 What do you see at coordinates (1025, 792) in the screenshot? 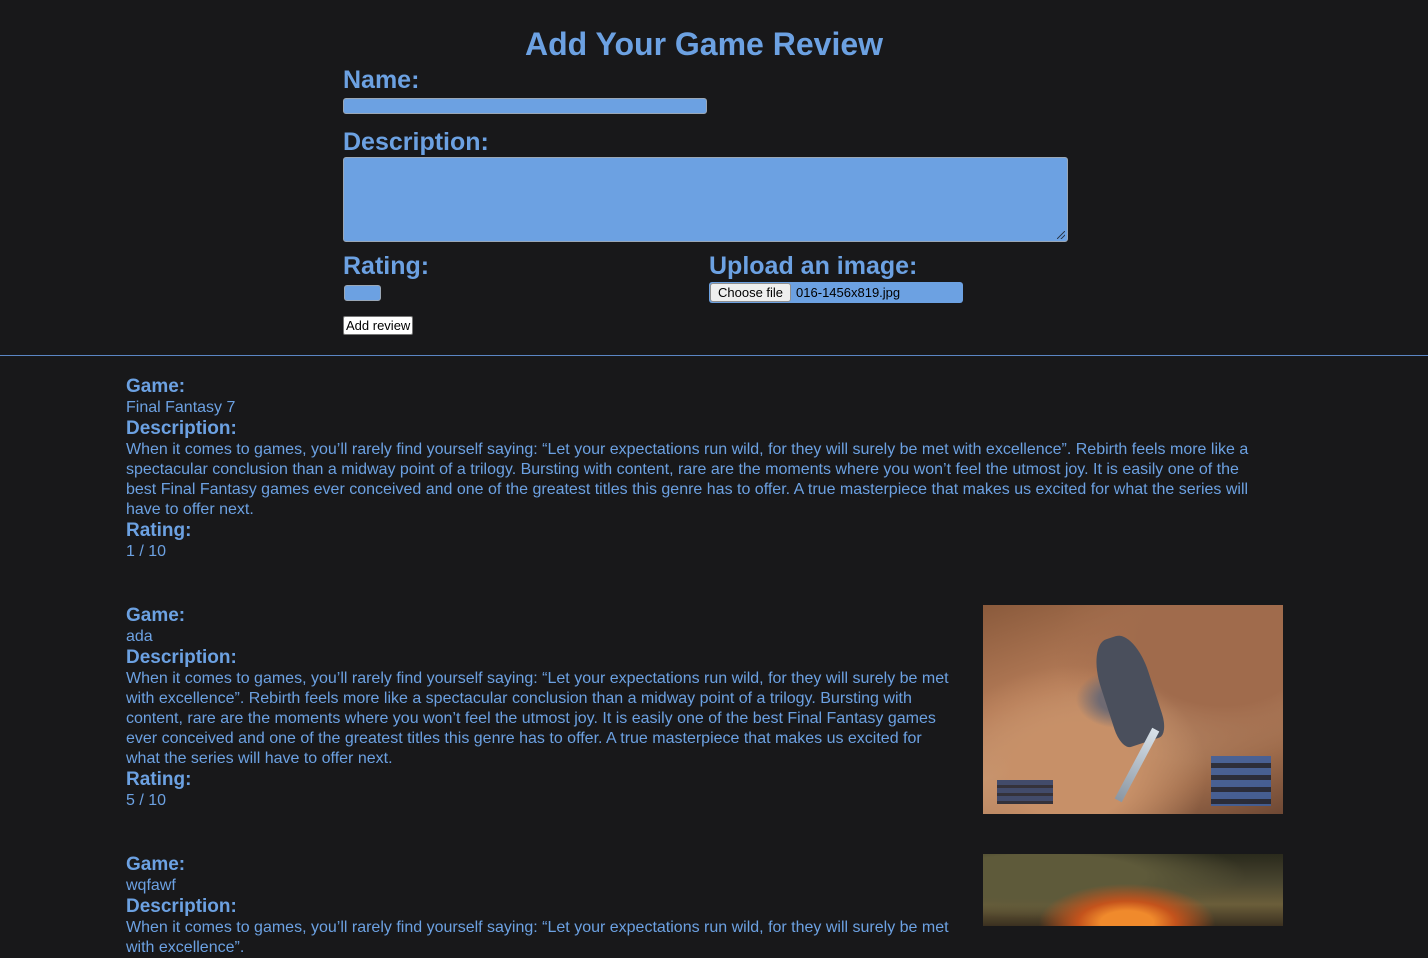
I see `game-hud-menu` at bounding box center [1025, 792].